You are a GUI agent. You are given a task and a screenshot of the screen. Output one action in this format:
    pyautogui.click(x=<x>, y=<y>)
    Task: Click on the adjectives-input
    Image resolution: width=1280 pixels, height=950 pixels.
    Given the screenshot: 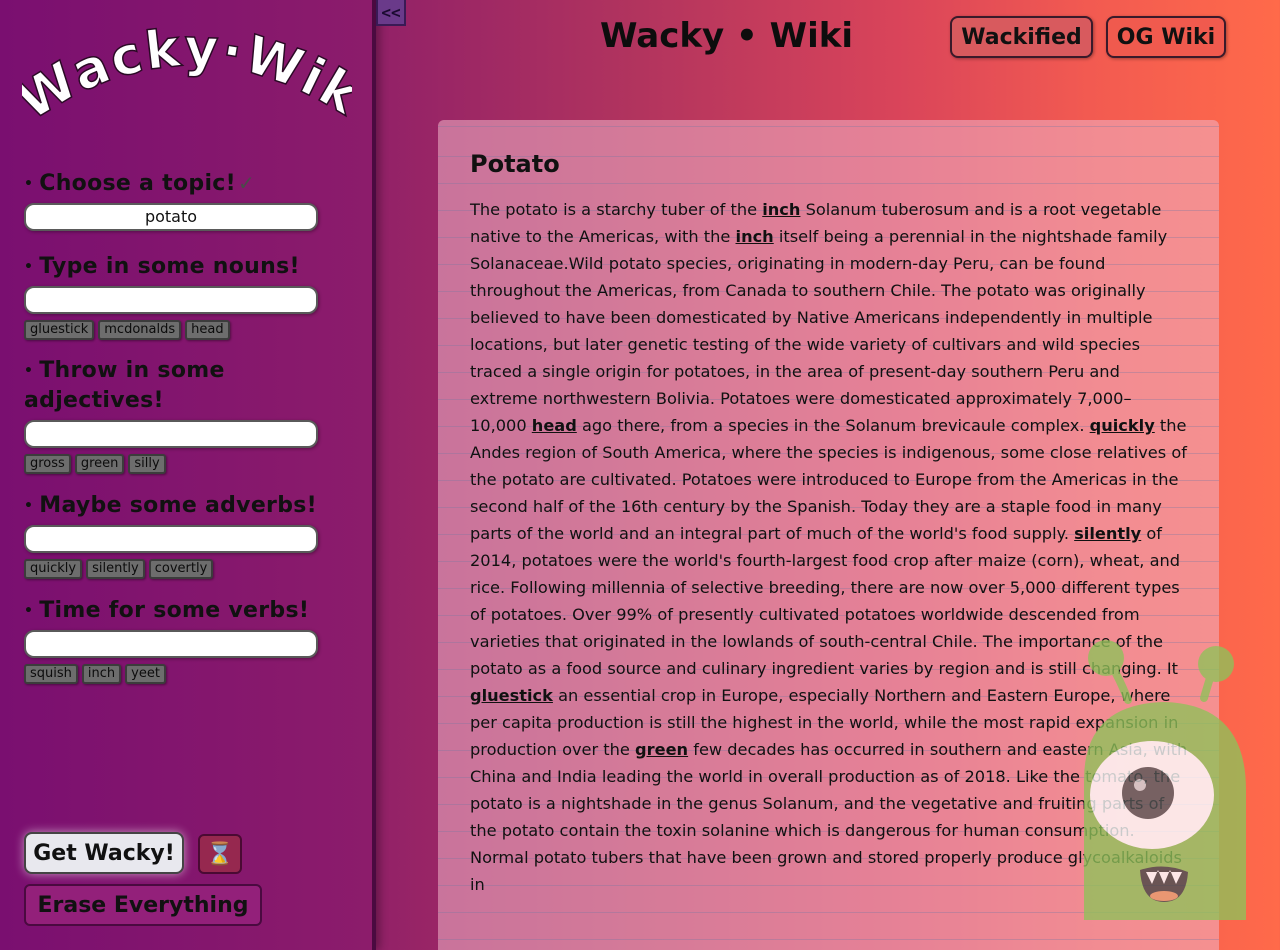 What is the action you would take?
    pyautogui.click(x=171, y=434)
    